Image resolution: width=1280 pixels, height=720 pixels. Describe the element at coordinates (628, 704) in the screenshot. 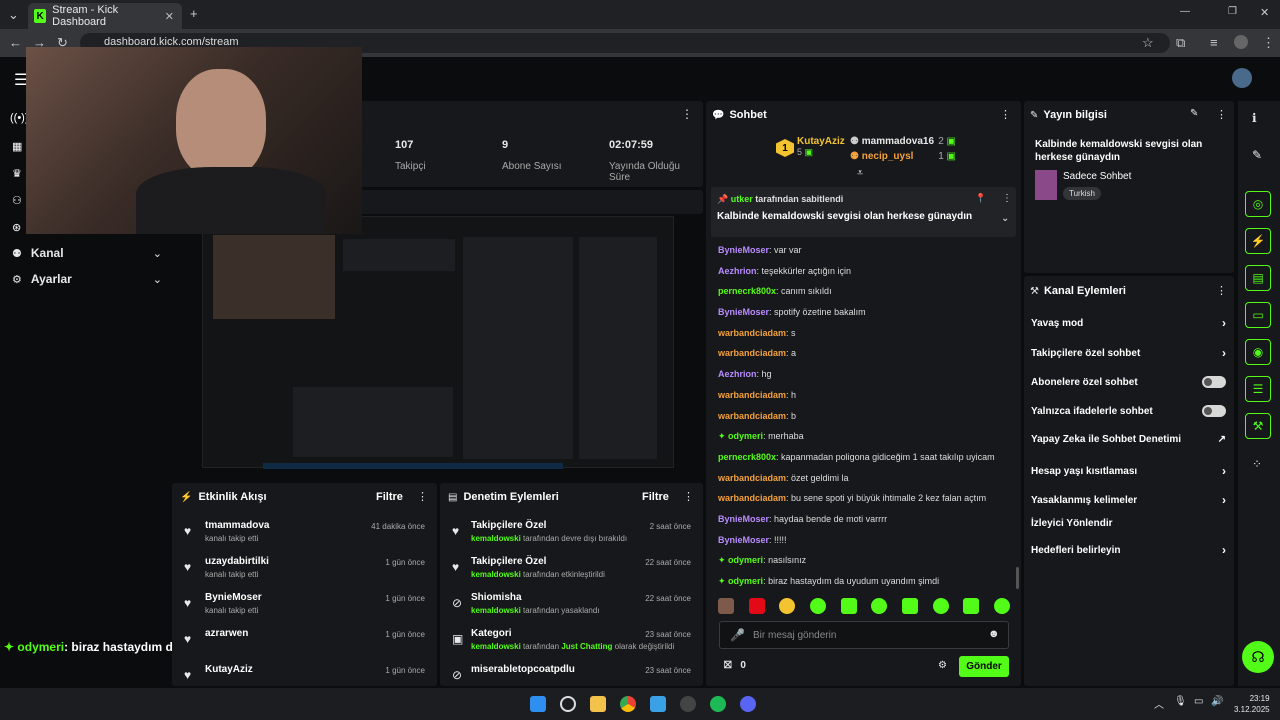

I see `chrome-icon` at that location.